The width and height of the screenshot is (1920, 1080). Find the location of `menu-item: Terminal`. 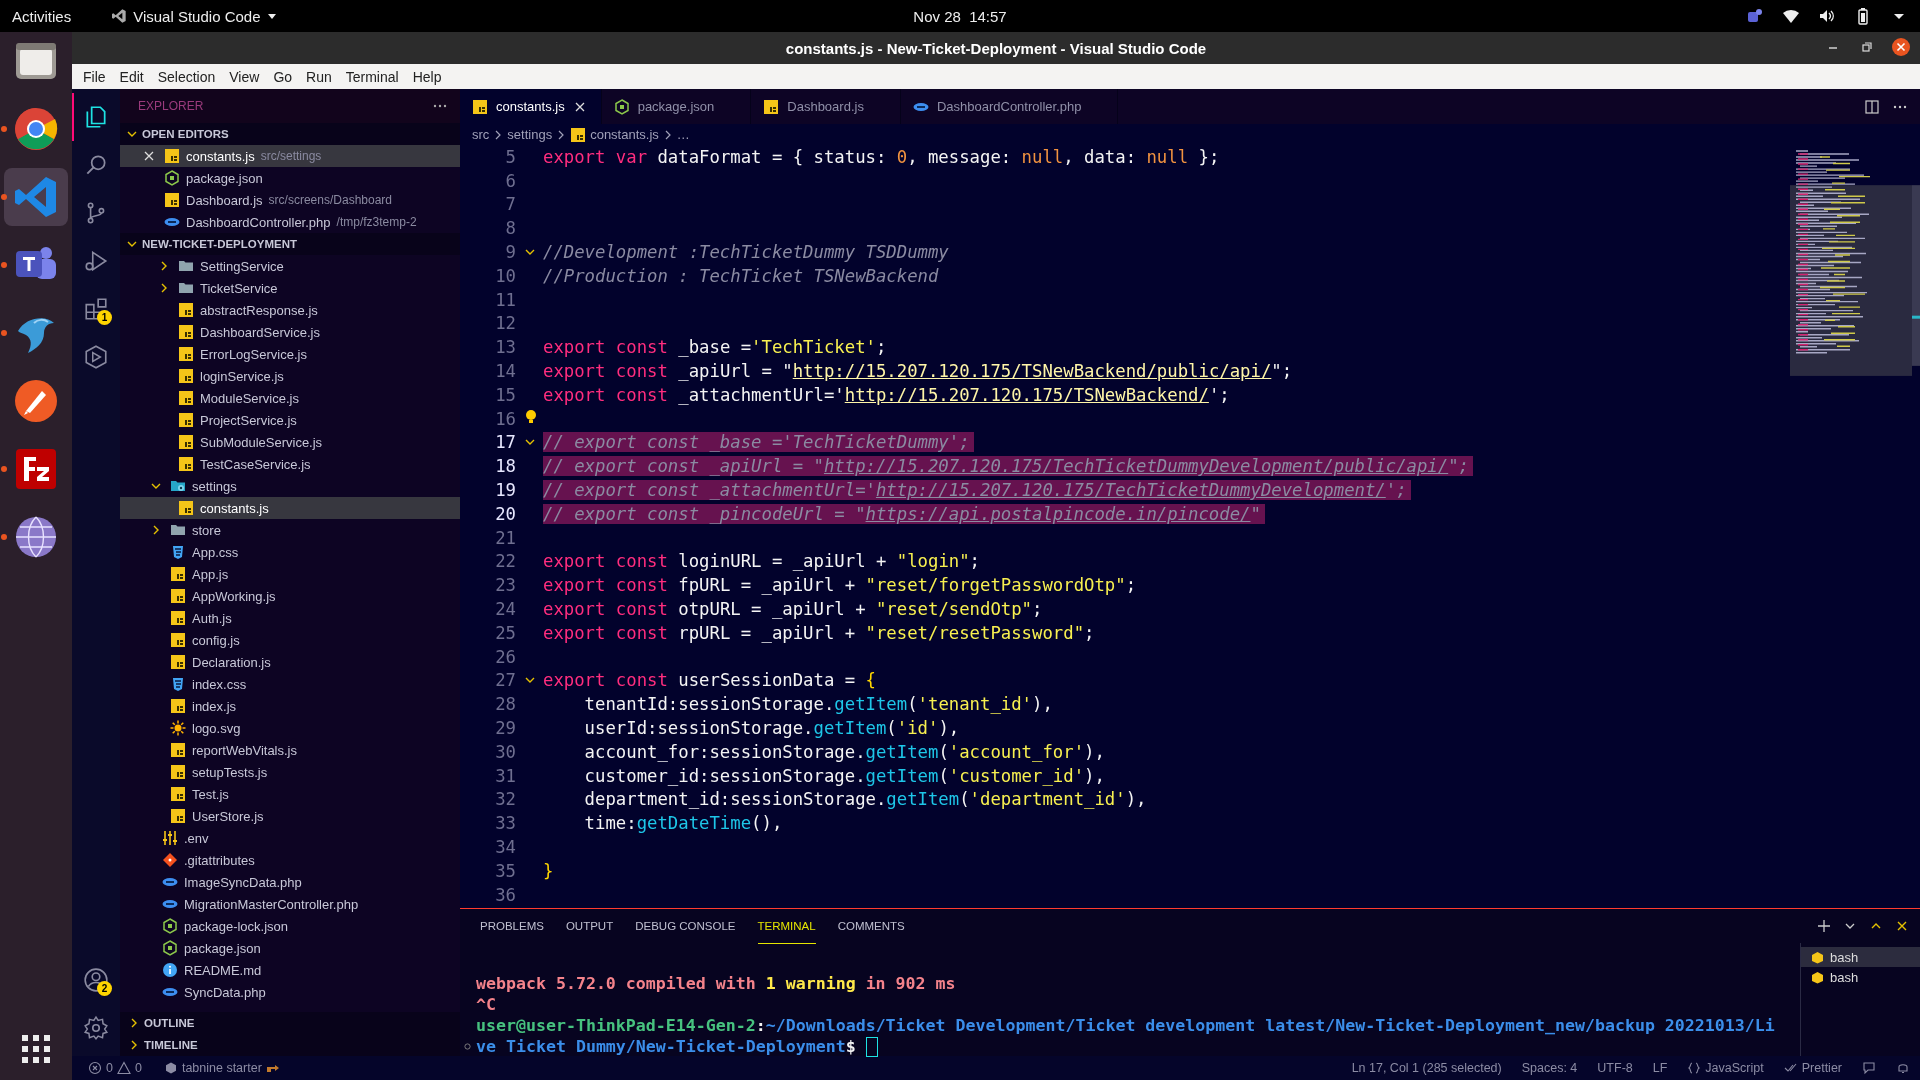

menu-item: Terminal is located at coordinates (372, 76).